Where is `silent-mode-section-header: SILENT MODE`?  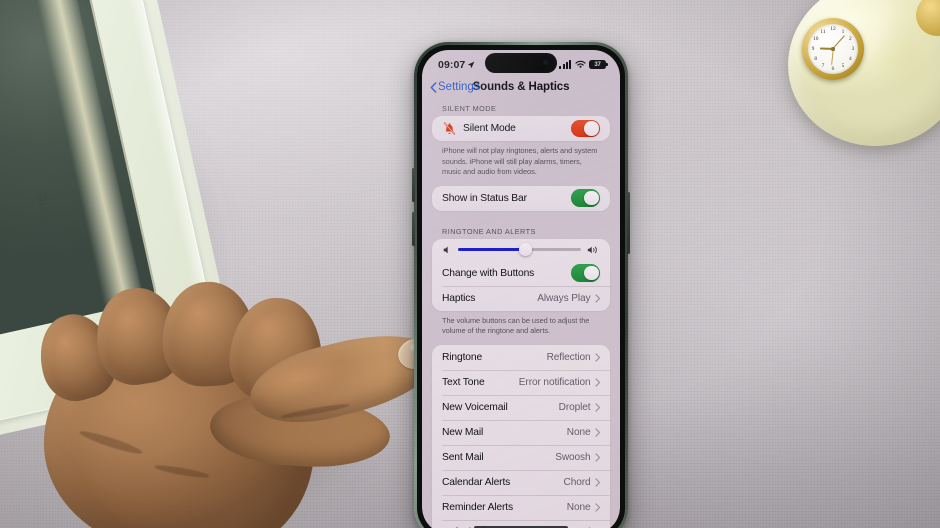 silent-mode-section-header: SILENT MODE is located at coordinates (469, 108).